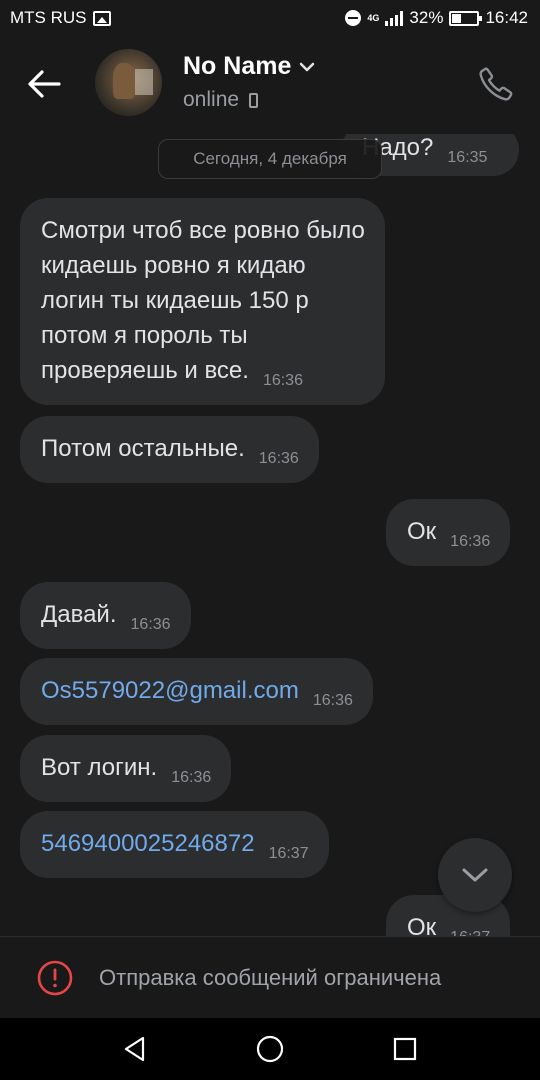  What do you see at coordinates (467, 157) in the screenshot?
I see `message-time: 16:35` at bounding box center [467, 157].